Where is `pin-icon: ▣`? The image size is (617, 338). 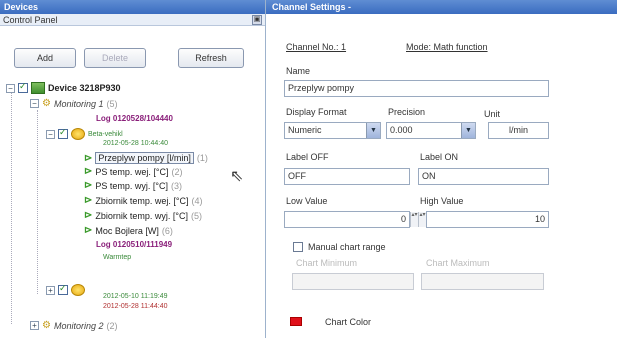
pin-icon: ▣ is located at coordinates (257, 19).